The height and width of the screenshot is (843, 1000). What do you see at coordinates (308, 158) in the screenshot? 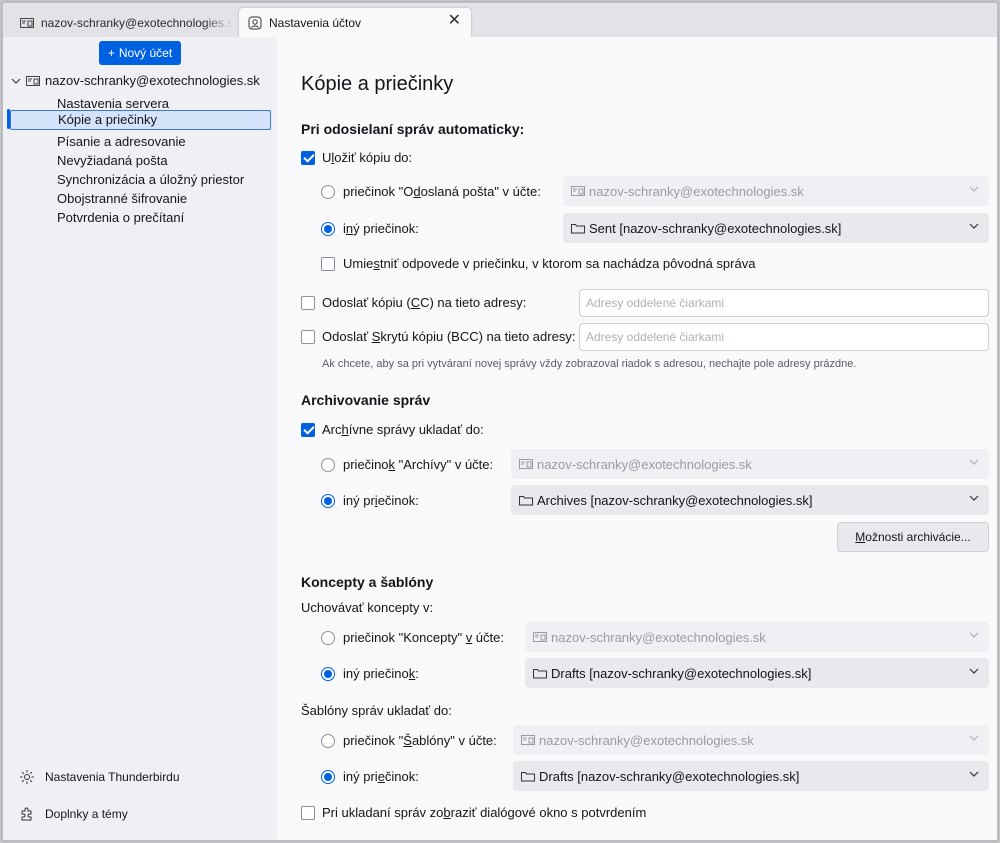
I see `save-copy-checkbox` at bounding box center [308, 158].